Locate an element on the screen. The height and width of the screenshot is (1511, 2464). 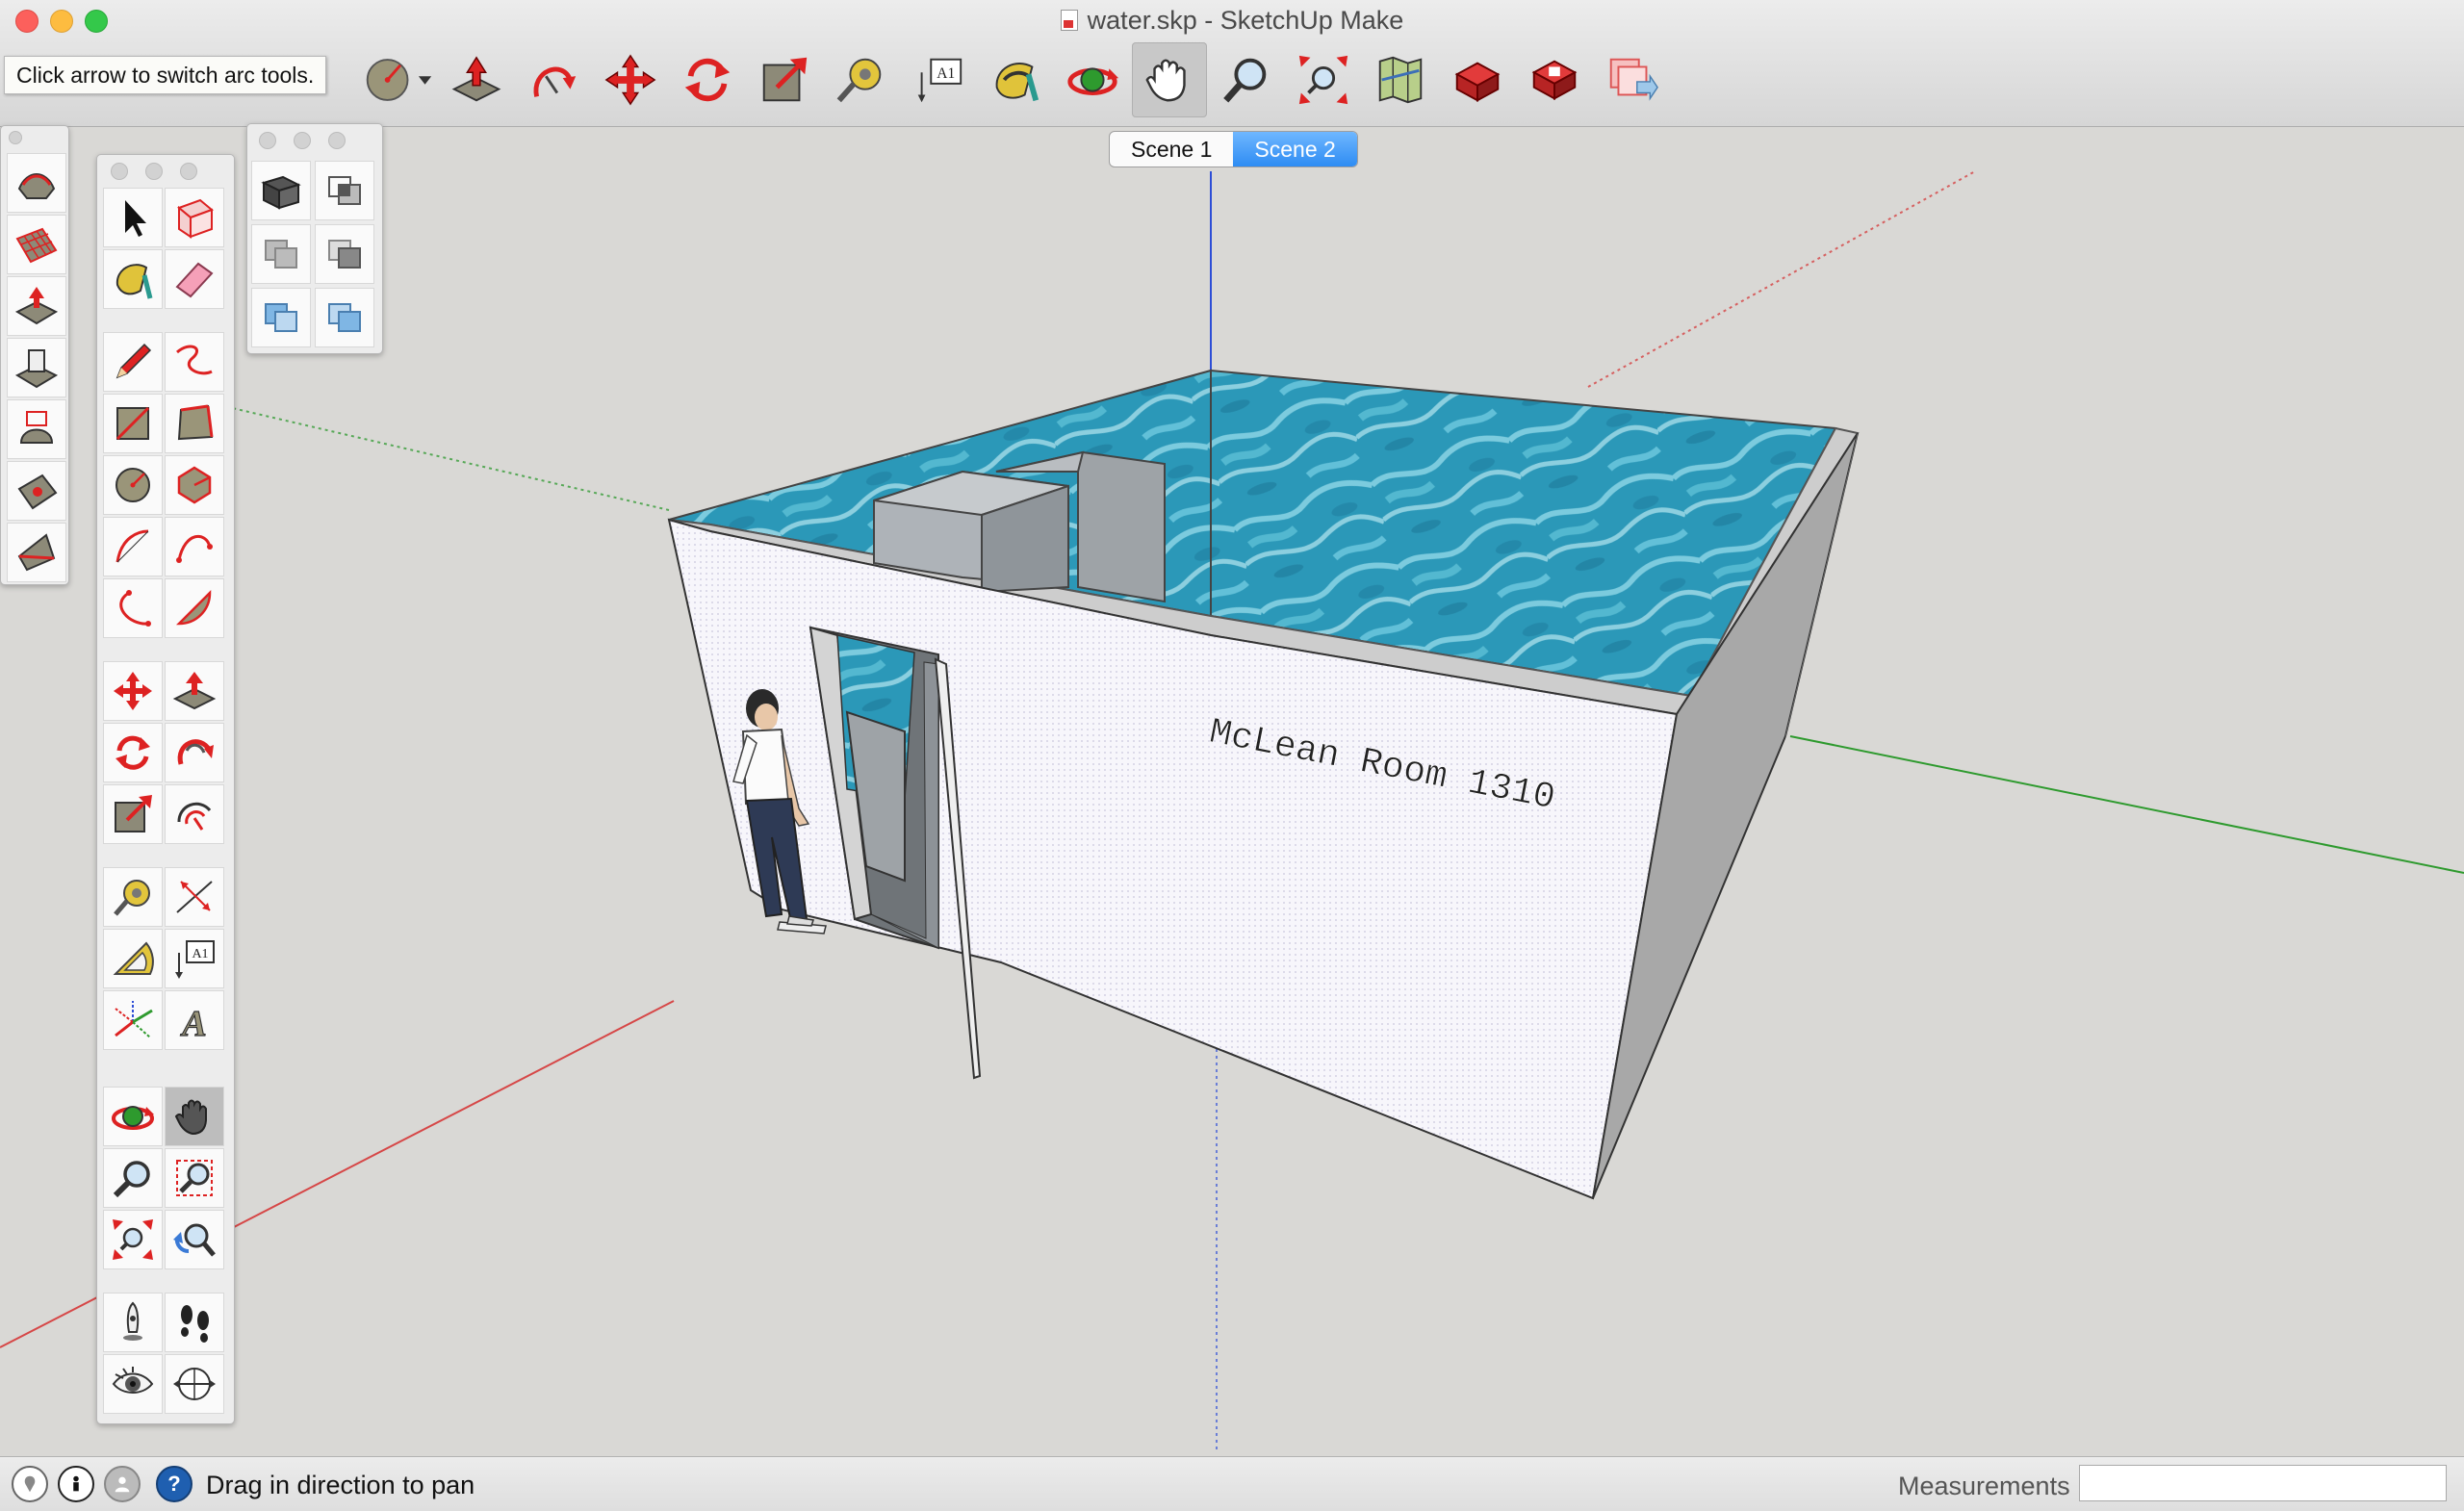
rotated-rectangle-tool-button is located at coordinates (194, 423).